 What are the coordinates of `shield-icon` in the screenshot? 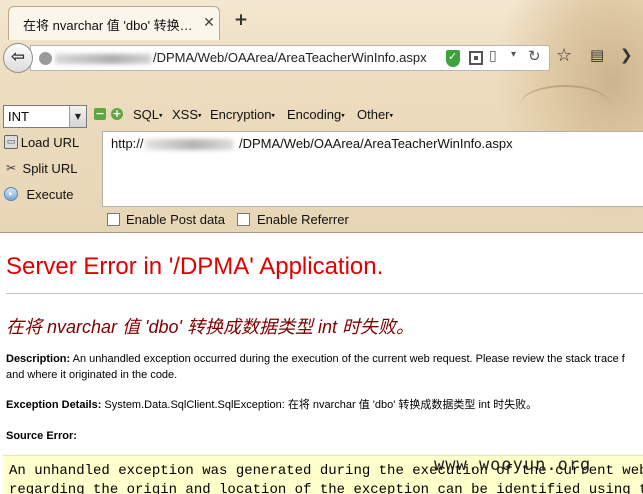 It's located at (453, 58).